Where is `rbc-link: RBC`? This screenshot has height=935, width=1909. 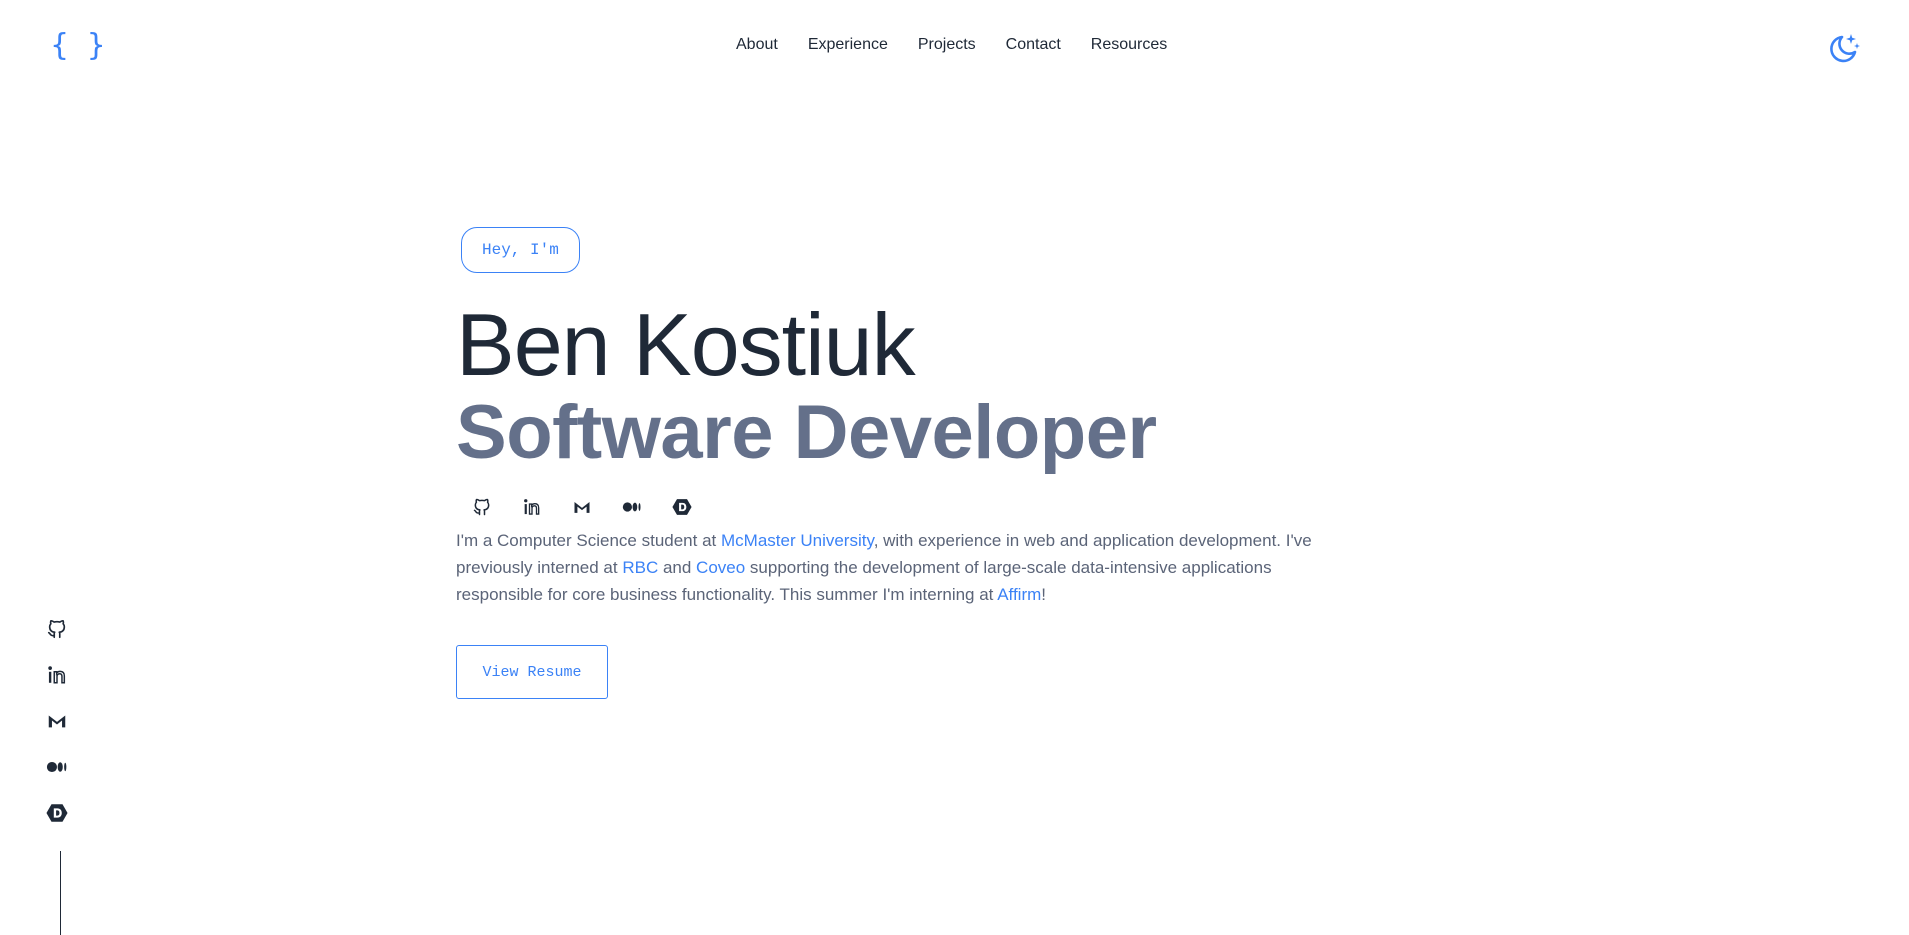 rbc-link: RBC is located at coordinates (640, 567).